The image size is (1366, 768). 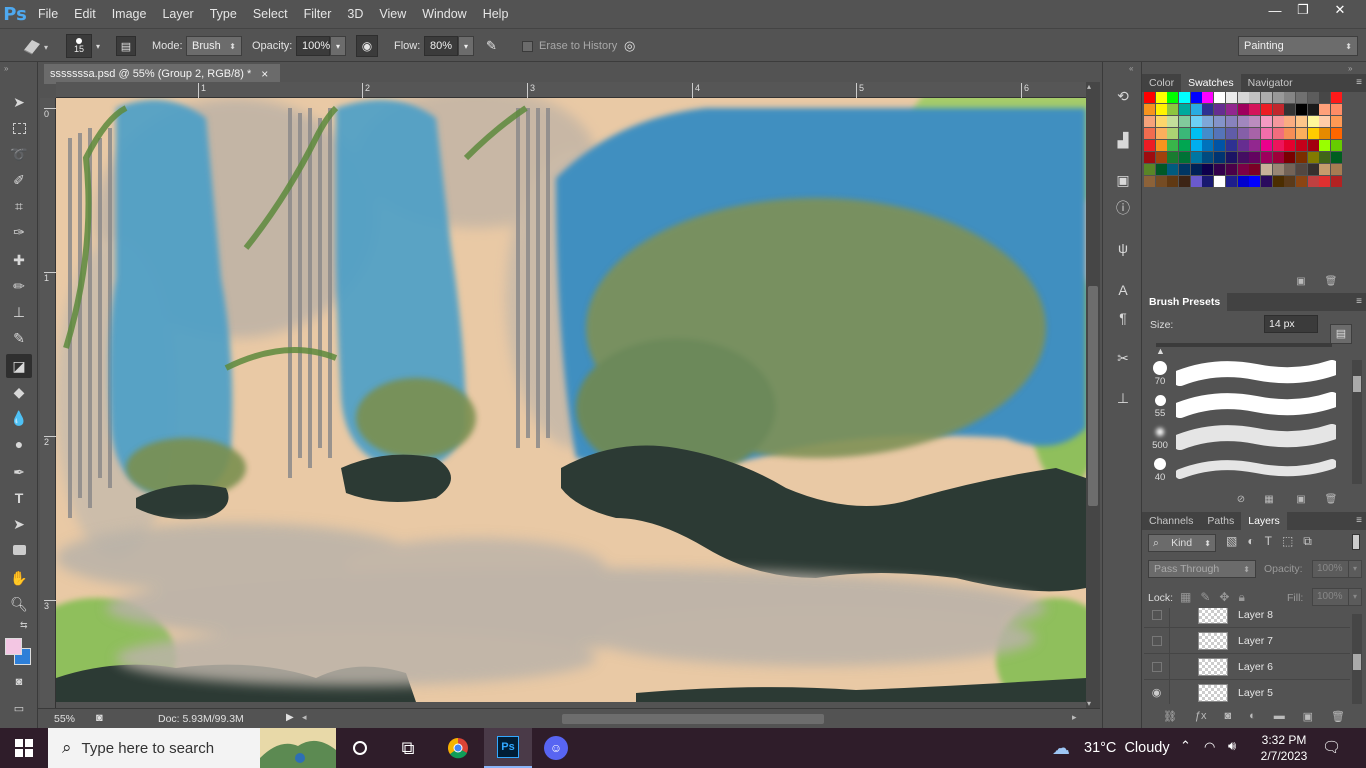 I want to click on filter-toggle-switch, so click(x=1356, y=542).